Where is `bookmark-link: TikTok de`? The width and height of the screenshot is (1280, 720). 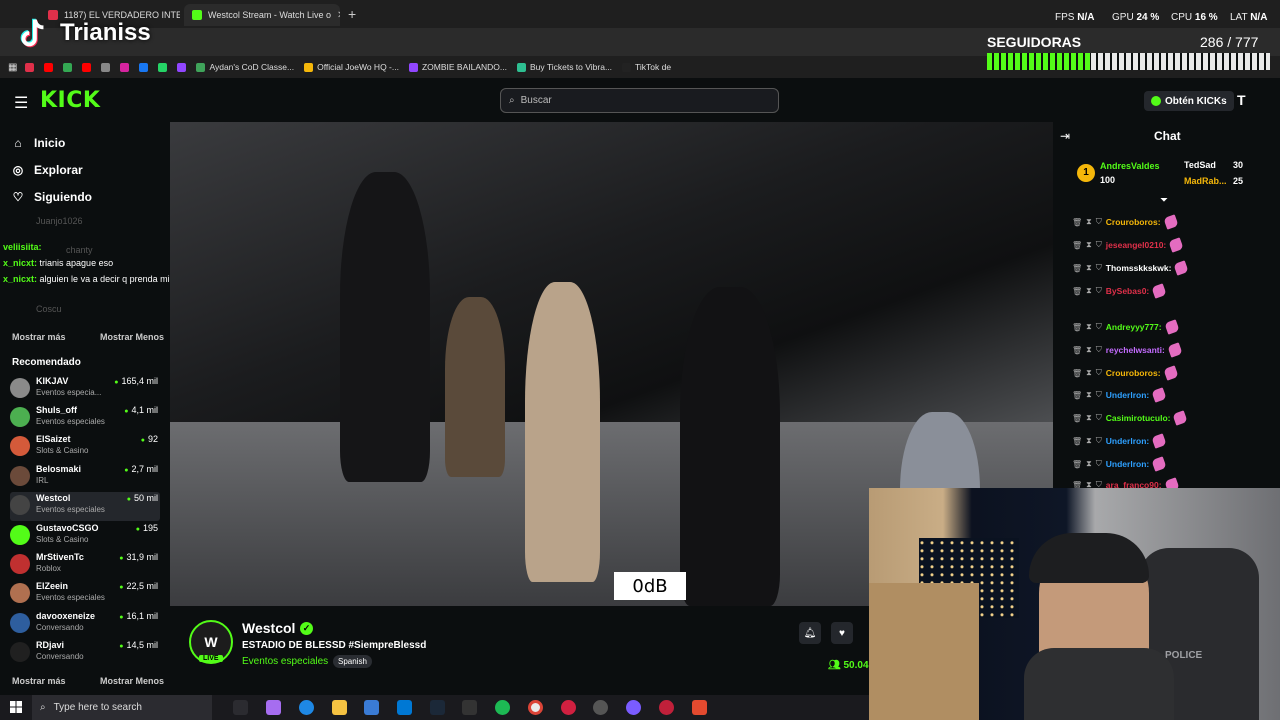 bookmark-link: TikTok de is located at coordinates (646, 67).